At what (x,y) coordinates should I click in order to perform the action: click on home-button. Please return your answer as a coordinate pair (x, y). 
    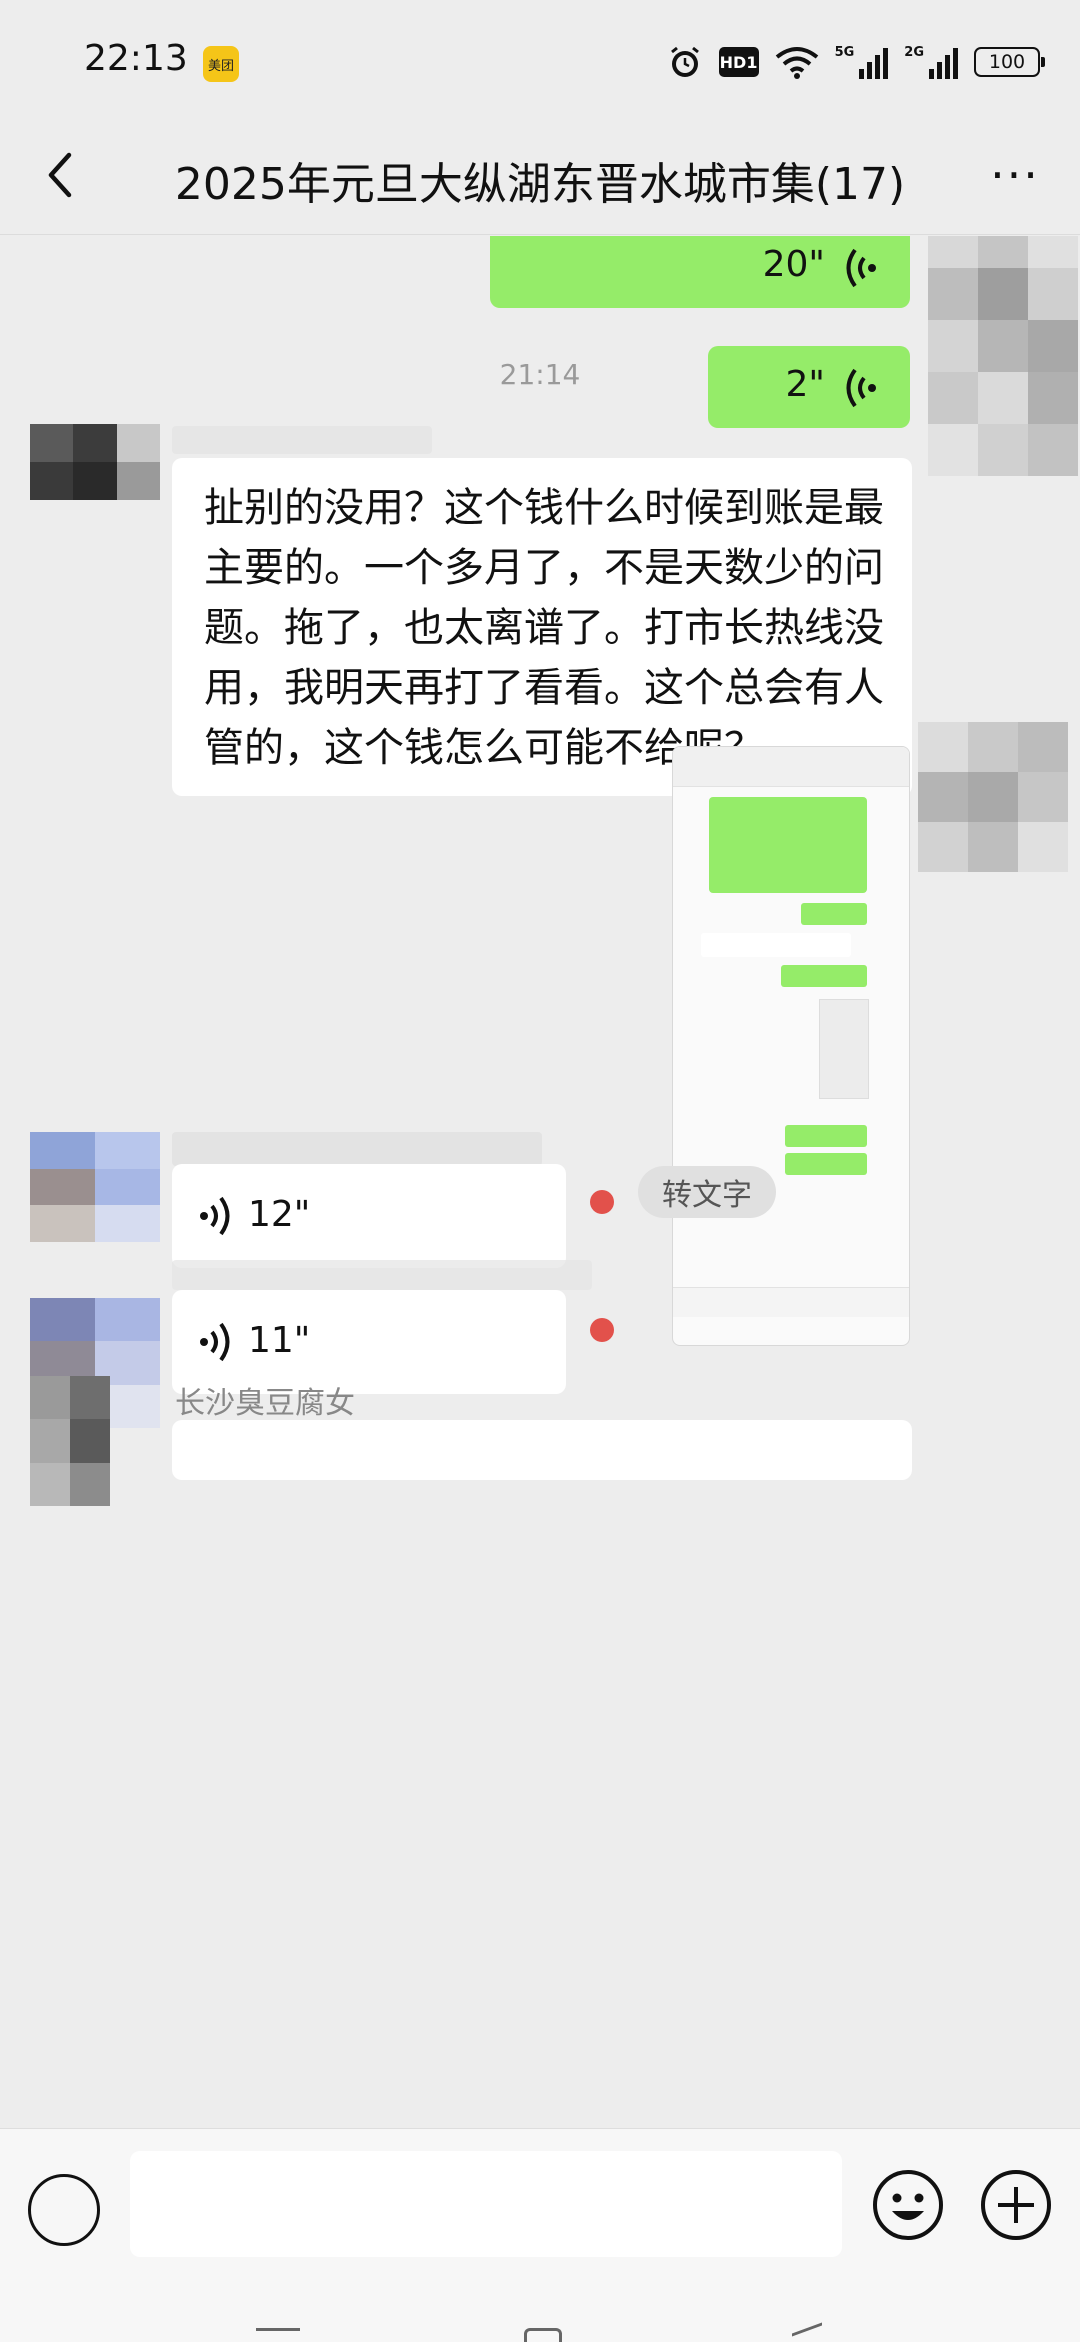
    Looking at the image, I should click on (543, 2335).